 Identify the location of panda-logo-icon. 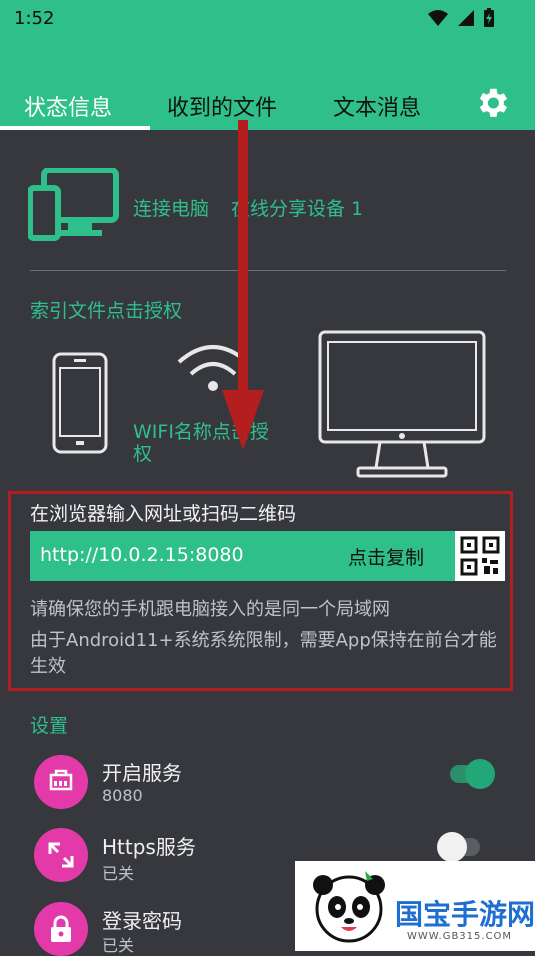
(349, 907).